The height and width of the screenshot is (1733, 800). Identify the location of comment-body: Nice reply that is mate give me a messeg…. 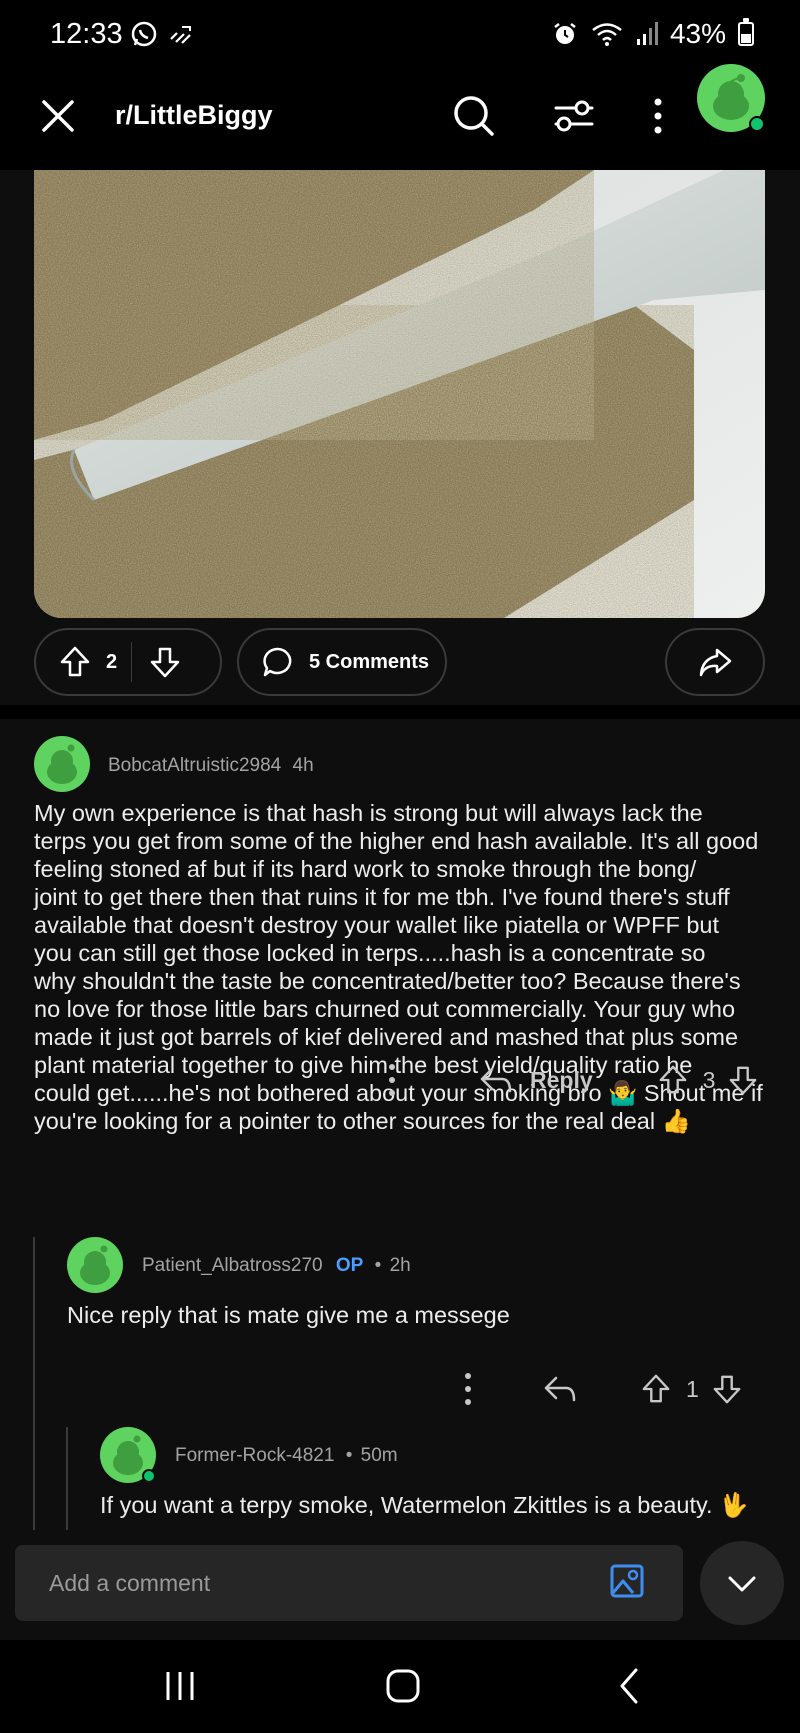
(288, 1315).